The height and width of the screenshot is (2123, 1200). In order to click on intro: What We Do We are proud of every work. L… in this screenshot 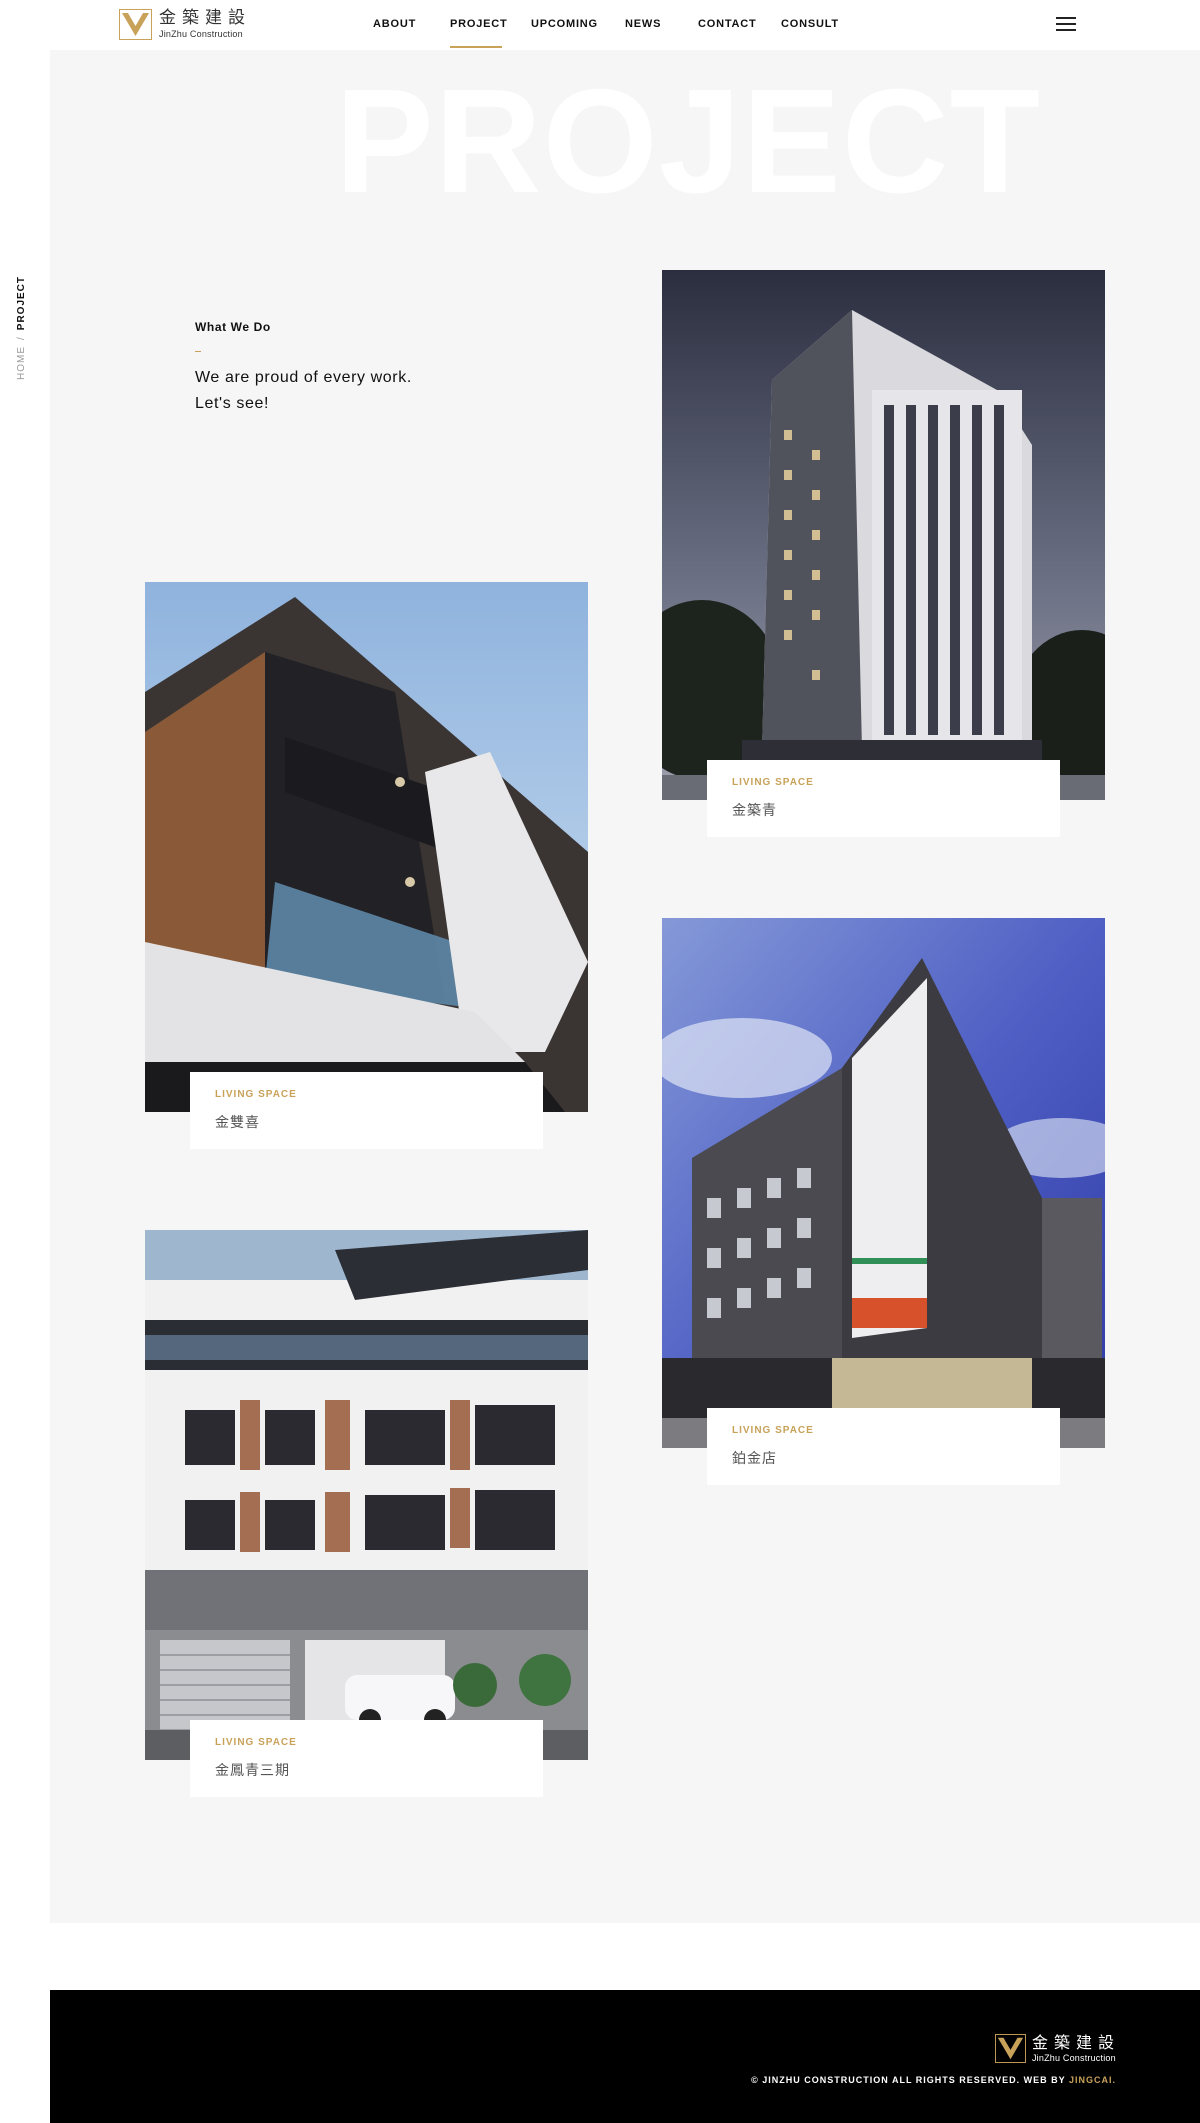, I will do `click(303, 368)`.